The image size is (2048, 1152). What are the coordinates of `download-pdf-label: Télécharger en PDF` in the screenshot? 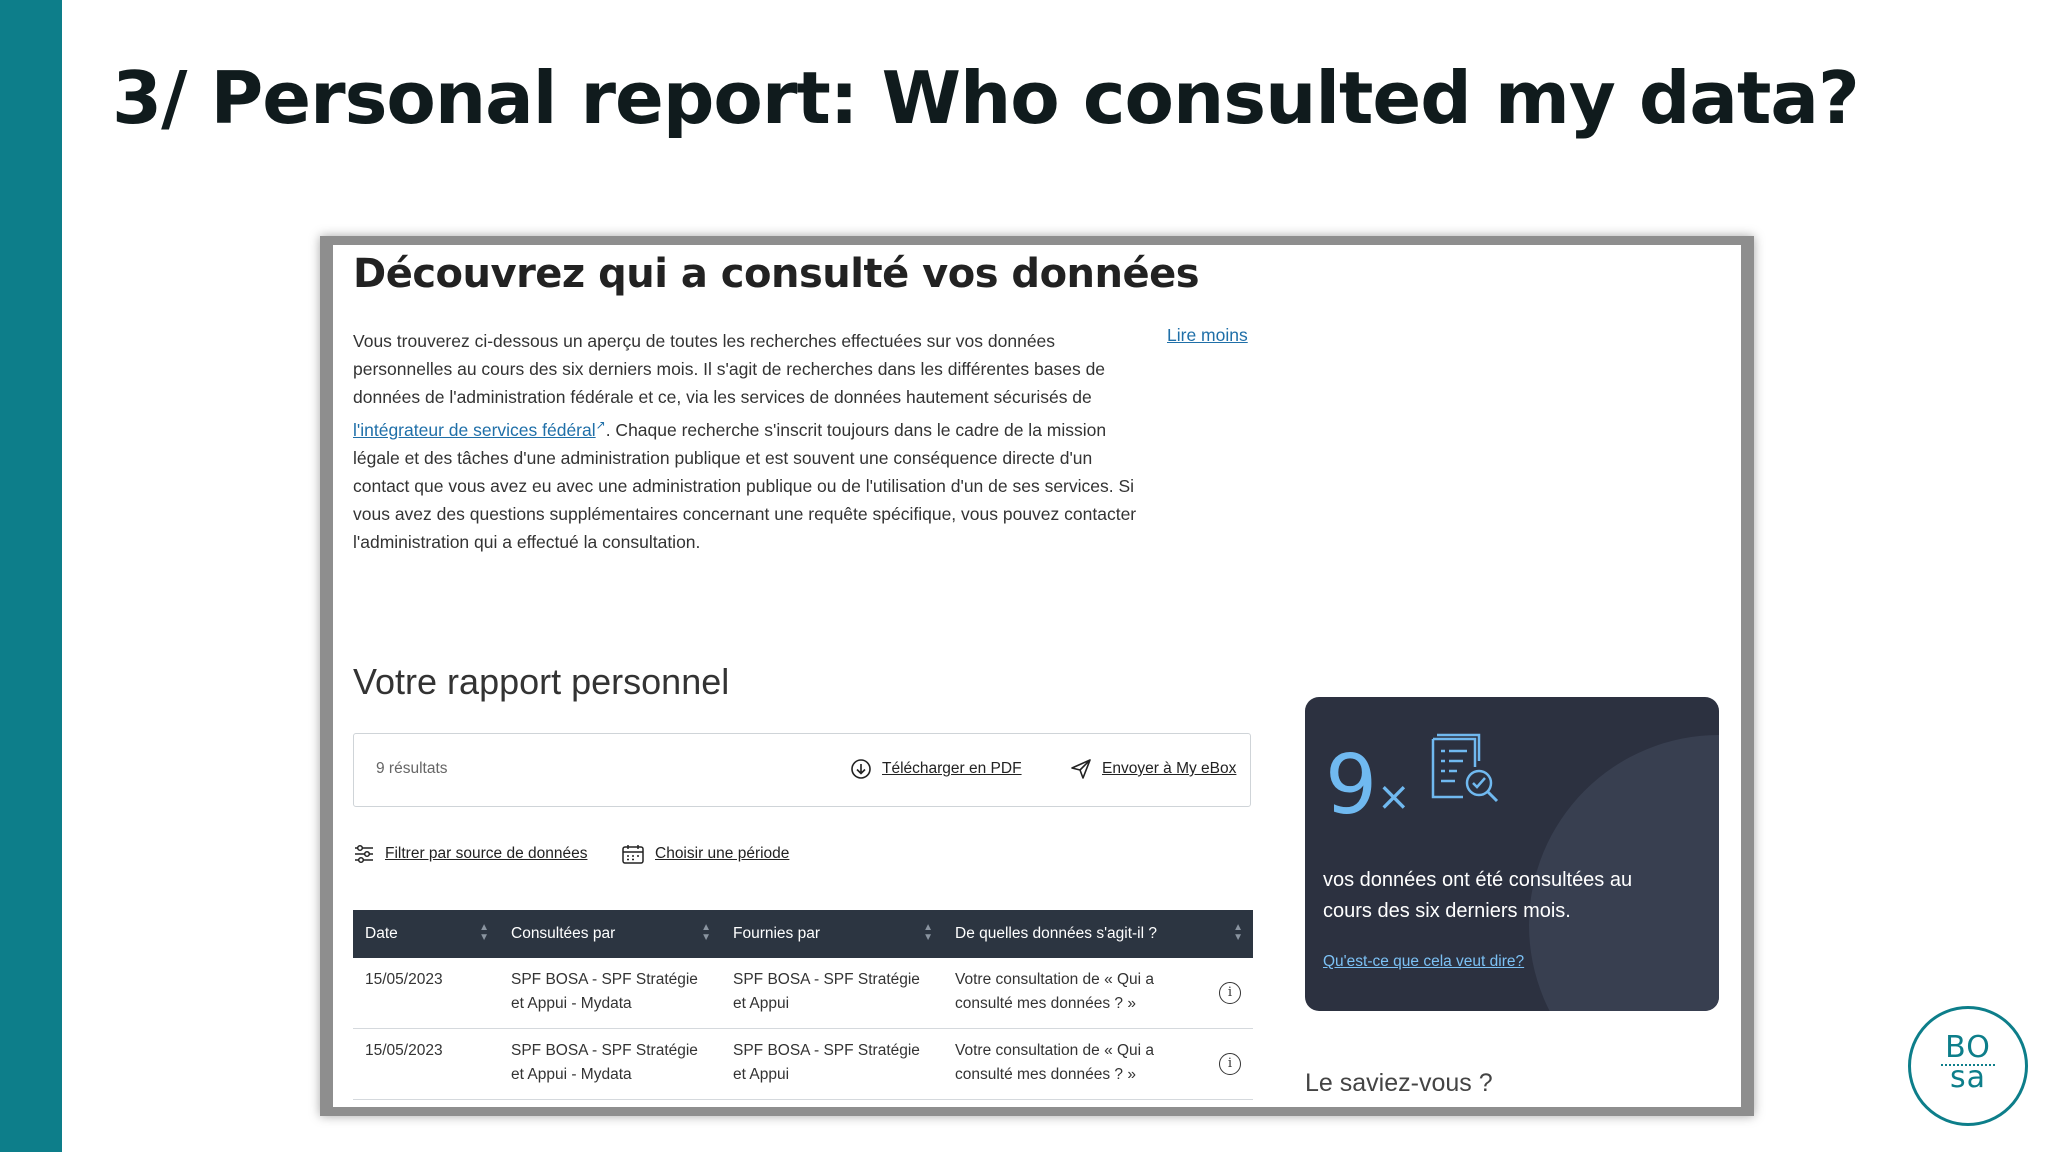 It's located at (952, 768).